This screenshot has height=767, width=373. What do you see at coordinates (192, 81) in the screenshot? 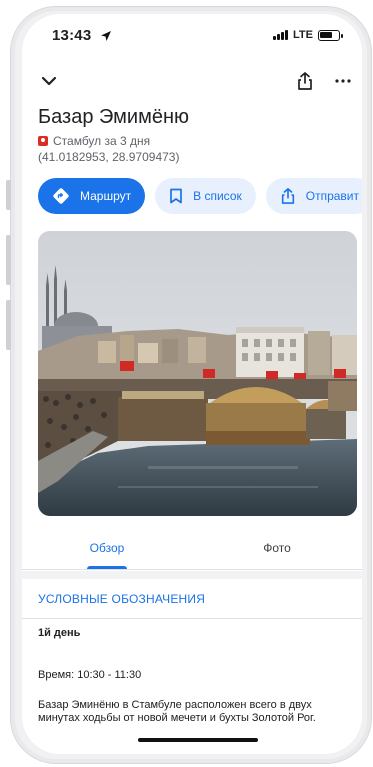
I see `top-bar` at bounding box center [192, 81].